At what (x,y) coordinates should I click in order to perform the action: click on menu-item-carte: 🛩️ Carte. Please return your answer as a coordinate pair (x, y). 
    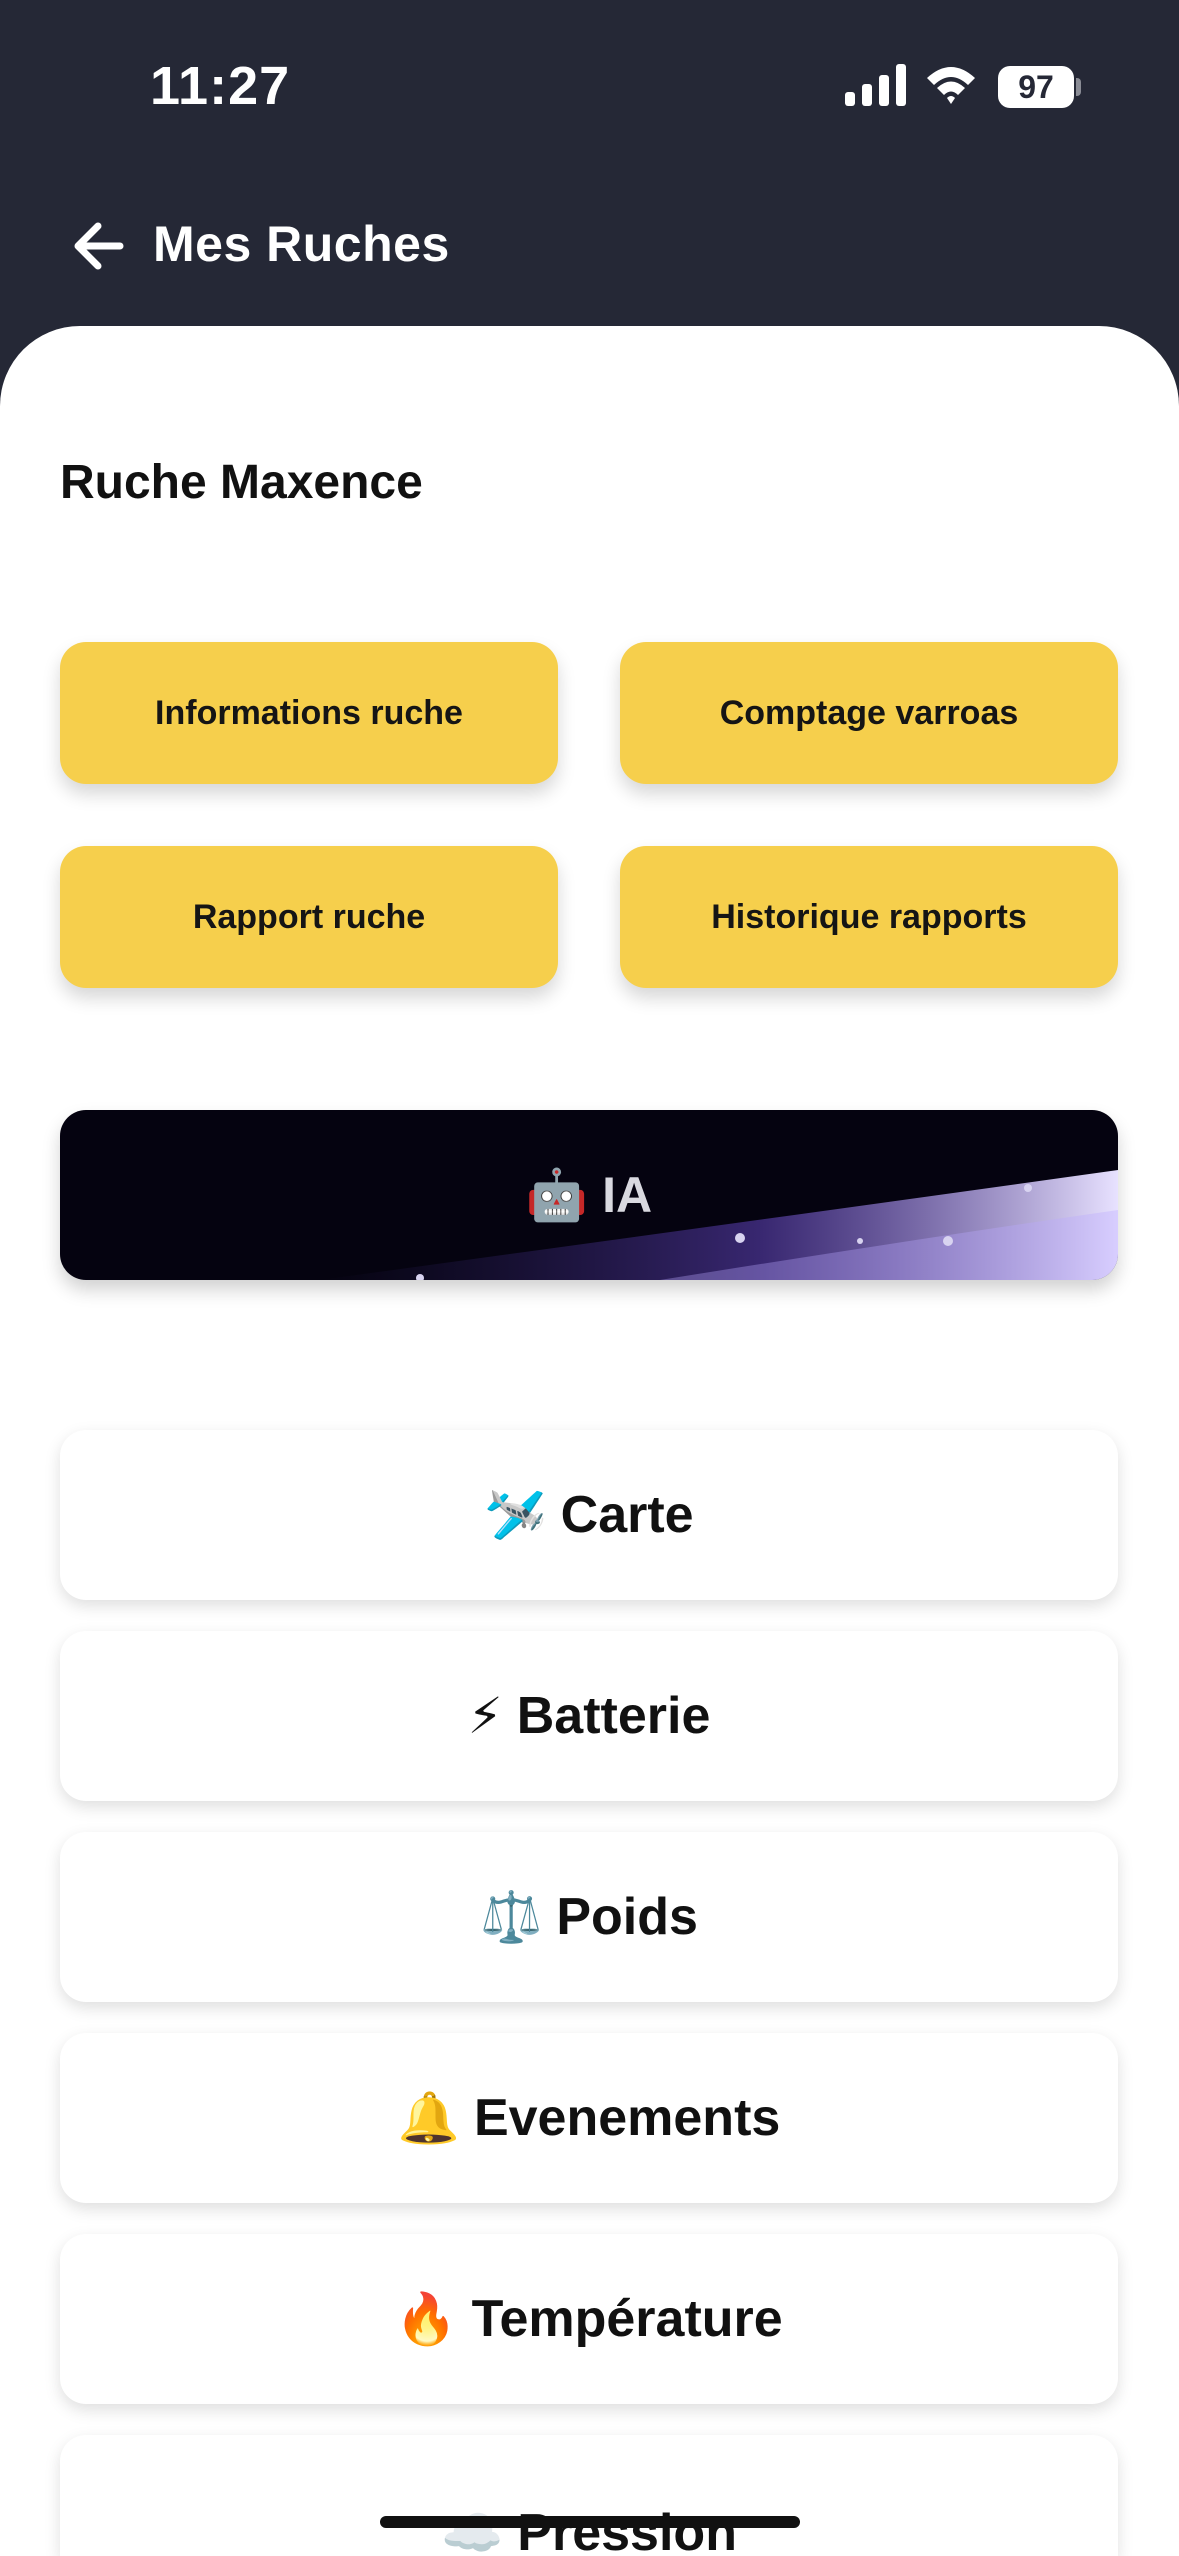
    Looking at the image, I should click on (589, 1515).